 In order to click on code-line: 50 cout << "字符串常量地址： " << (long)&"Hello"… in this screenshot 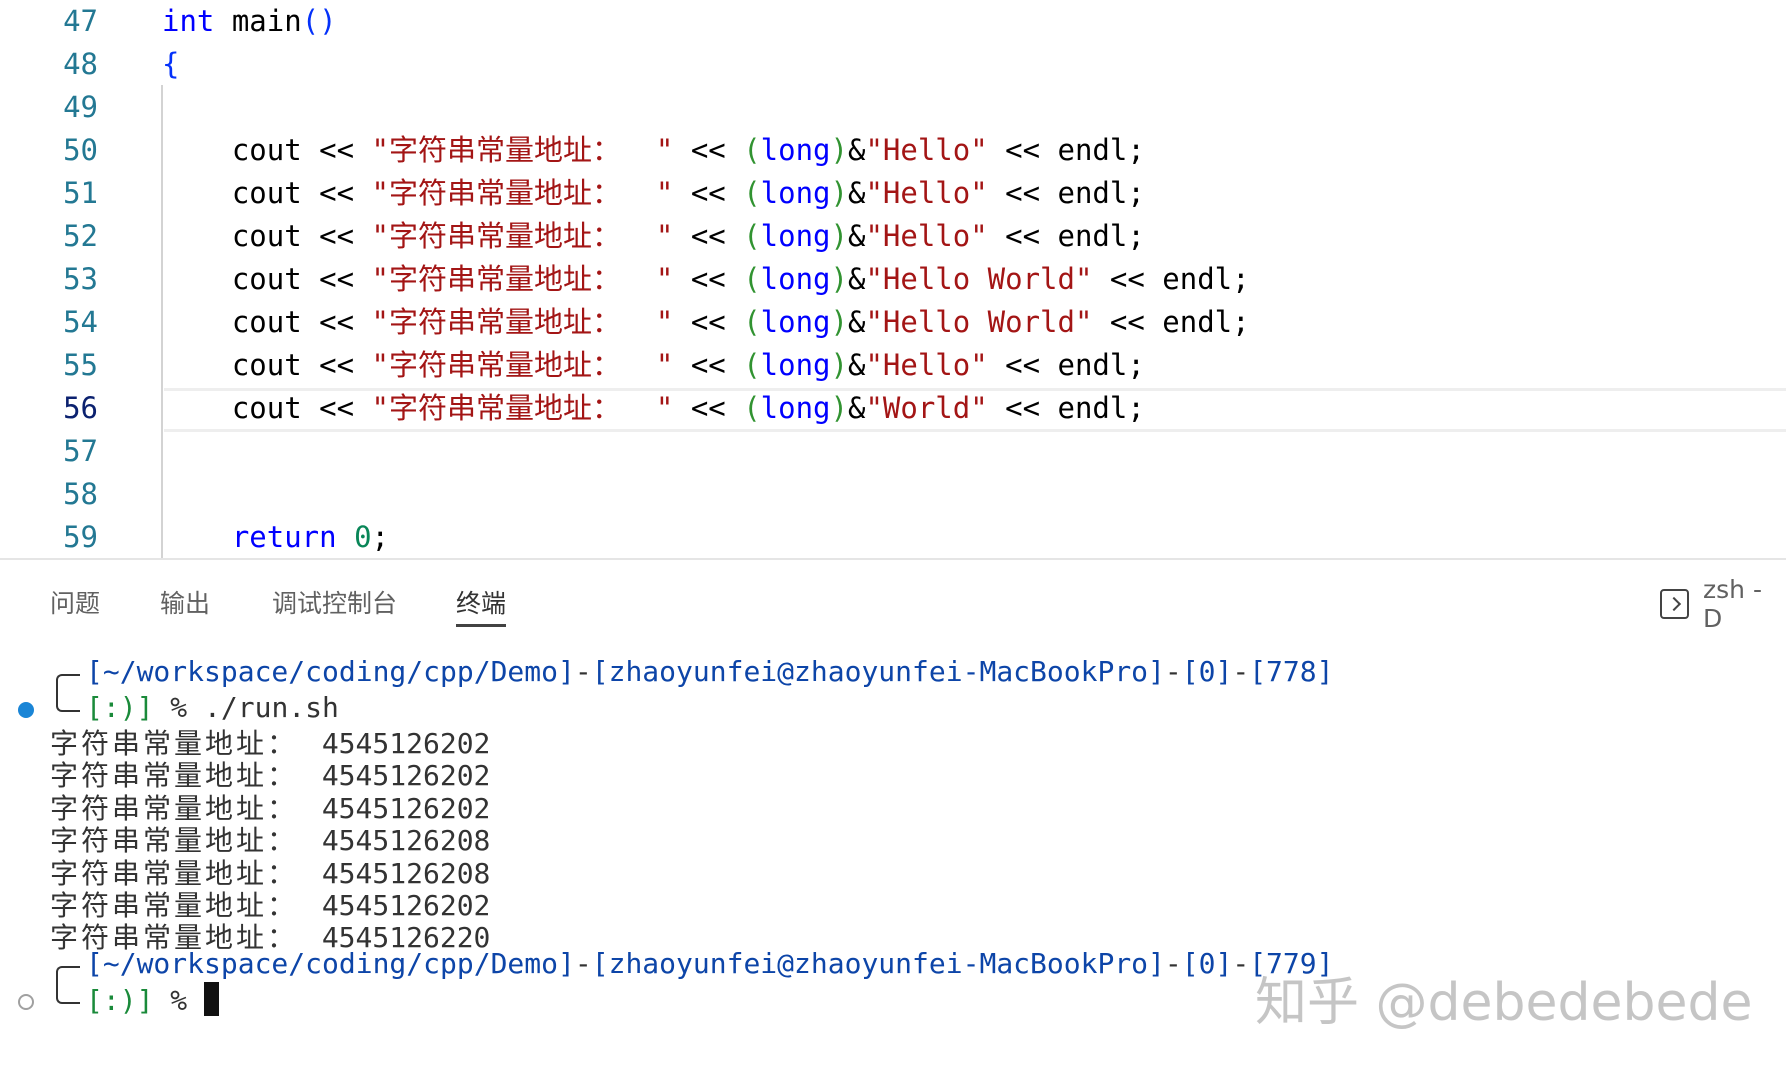, I will do `click(893, 150)`.